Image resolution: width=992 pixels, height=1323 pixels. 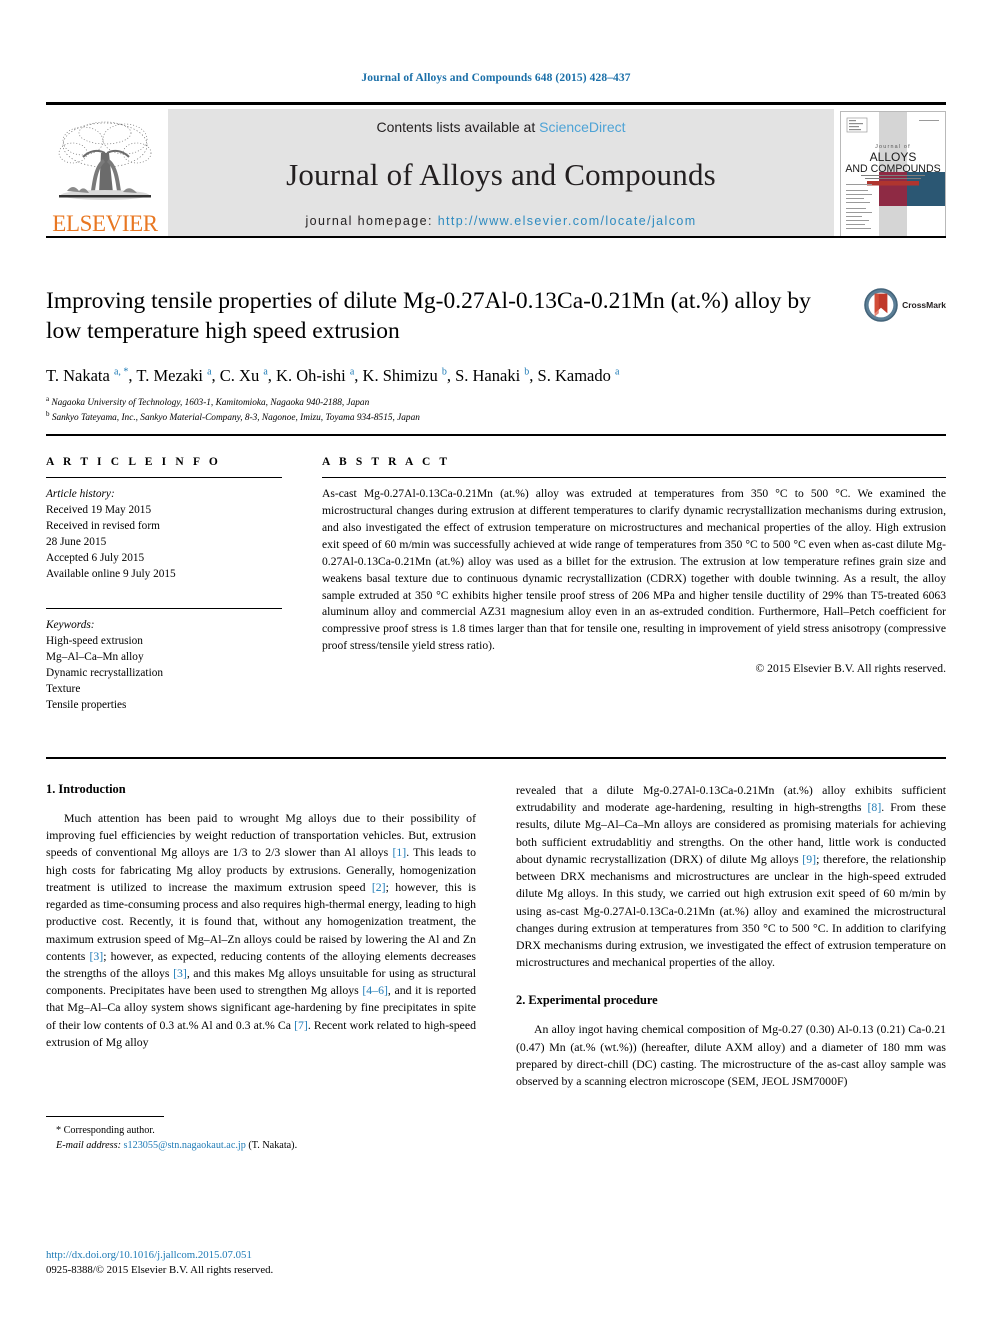 I want to click on sciencedirect-link: ScienceDirect, so click(x=582, y=127).